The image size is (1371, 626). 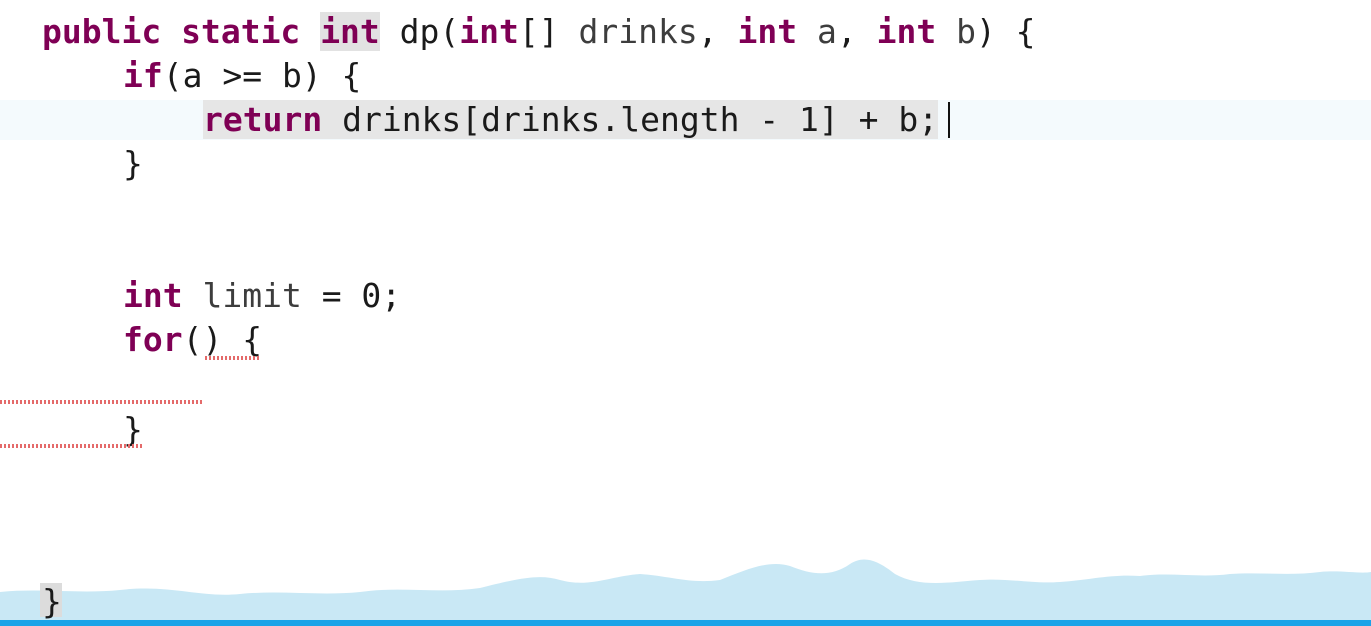 What do you see at coordinates (72, 446) in the screenshot?
I see `error-squiggle-brace-line` at bounding box center [72, 446].